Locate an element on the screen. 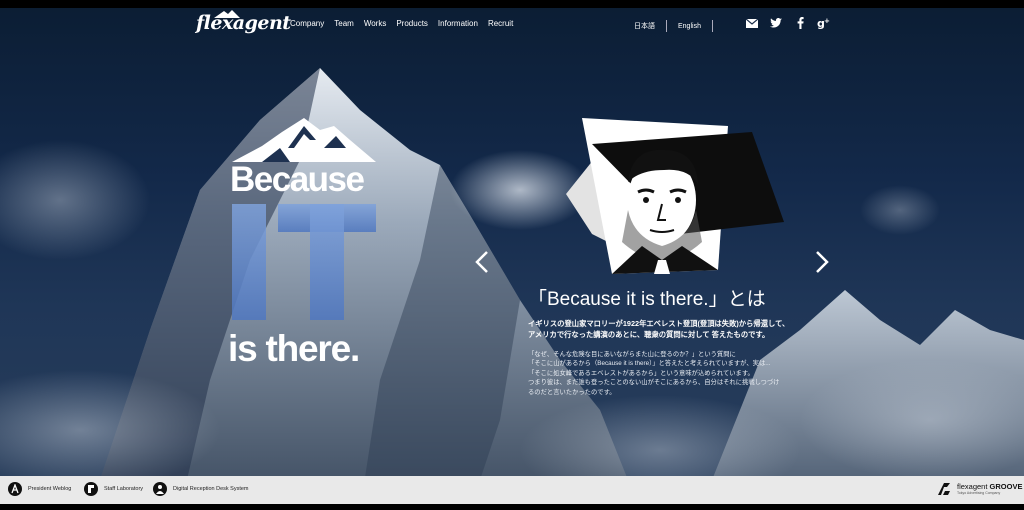  lang-english: English is located at coordinates (689, 26).